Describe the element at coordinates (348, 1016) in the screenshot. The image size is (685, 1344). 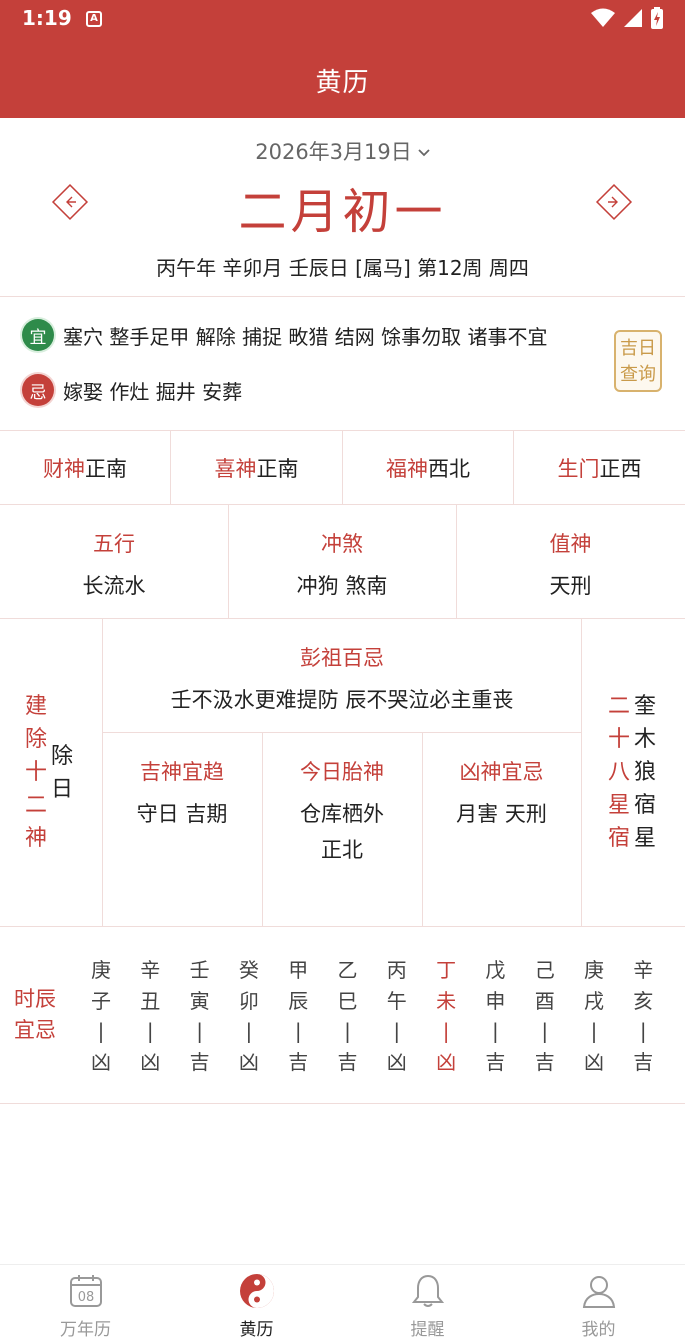
I see `hour-item: 乙巳 | 吉` at that location.